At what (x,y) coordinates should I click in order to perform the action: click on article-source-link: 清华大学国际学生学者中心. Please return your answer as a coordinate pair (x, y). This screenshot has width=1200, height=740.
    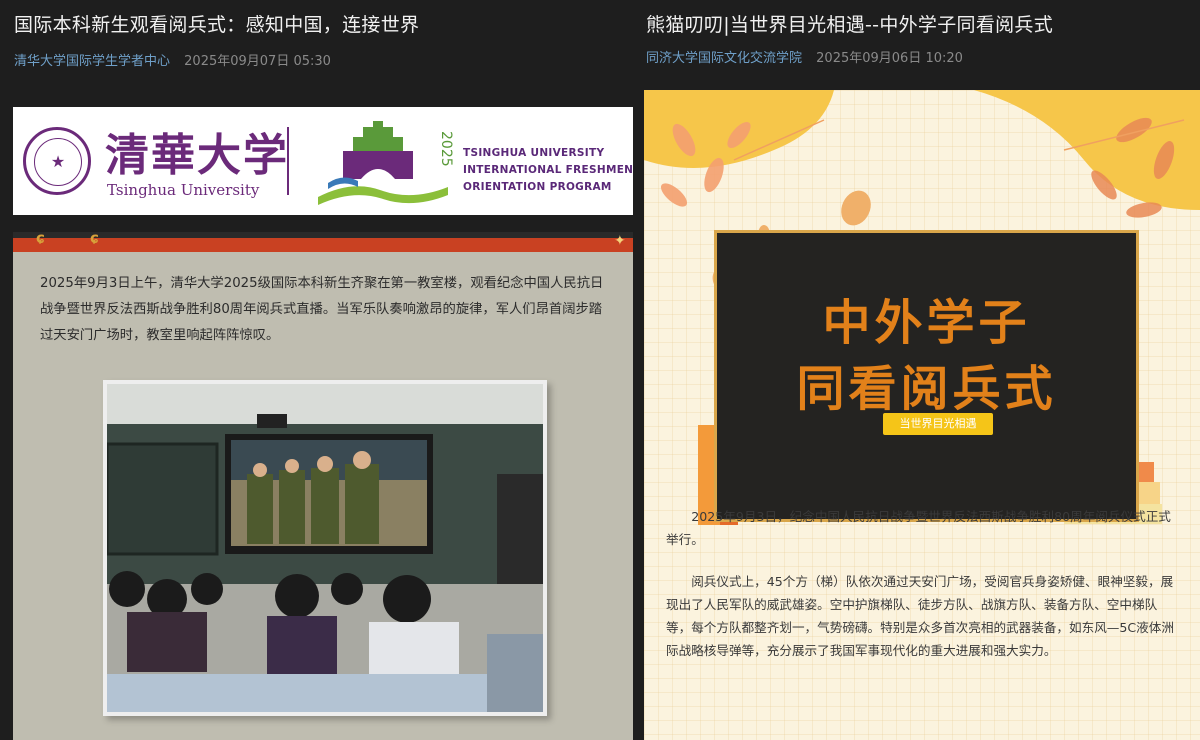
    Looking at the image, I should click on (92, 61).